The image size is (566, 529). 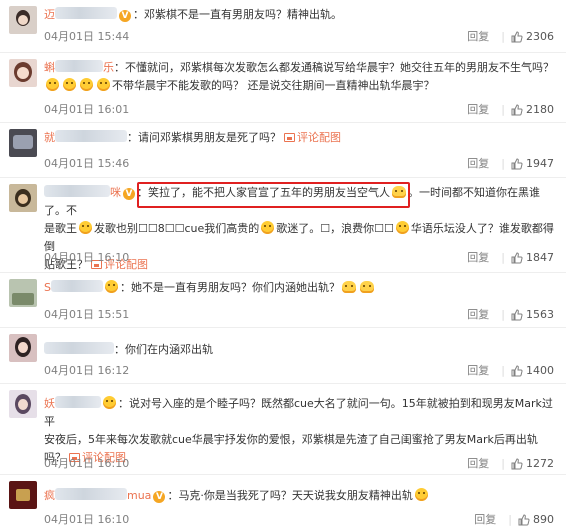 I want to click on comment-text: S ：她不是一直有男朋友吗？你们内涵她出轨？, so click(x=301, y=288).